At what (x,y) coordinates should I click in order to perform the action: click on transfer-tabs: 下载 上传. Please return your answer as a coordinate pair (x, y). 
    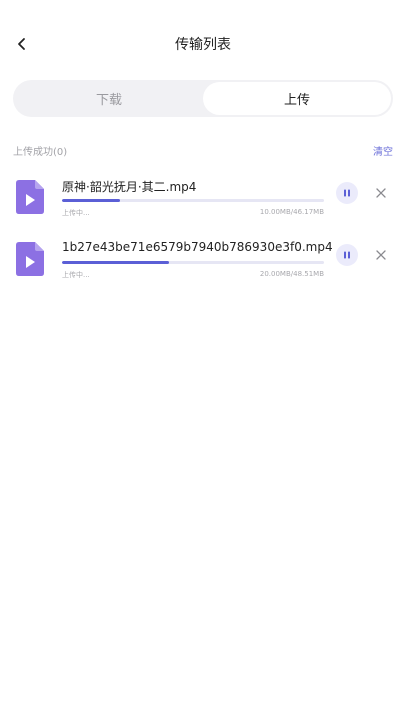
    Looking at the image, I should click on (203, 98).